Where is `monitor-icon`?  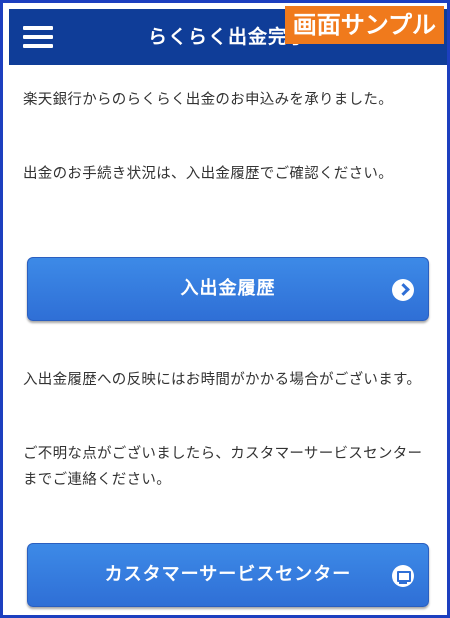
monitor-icon is located at coordinates (403, 576).